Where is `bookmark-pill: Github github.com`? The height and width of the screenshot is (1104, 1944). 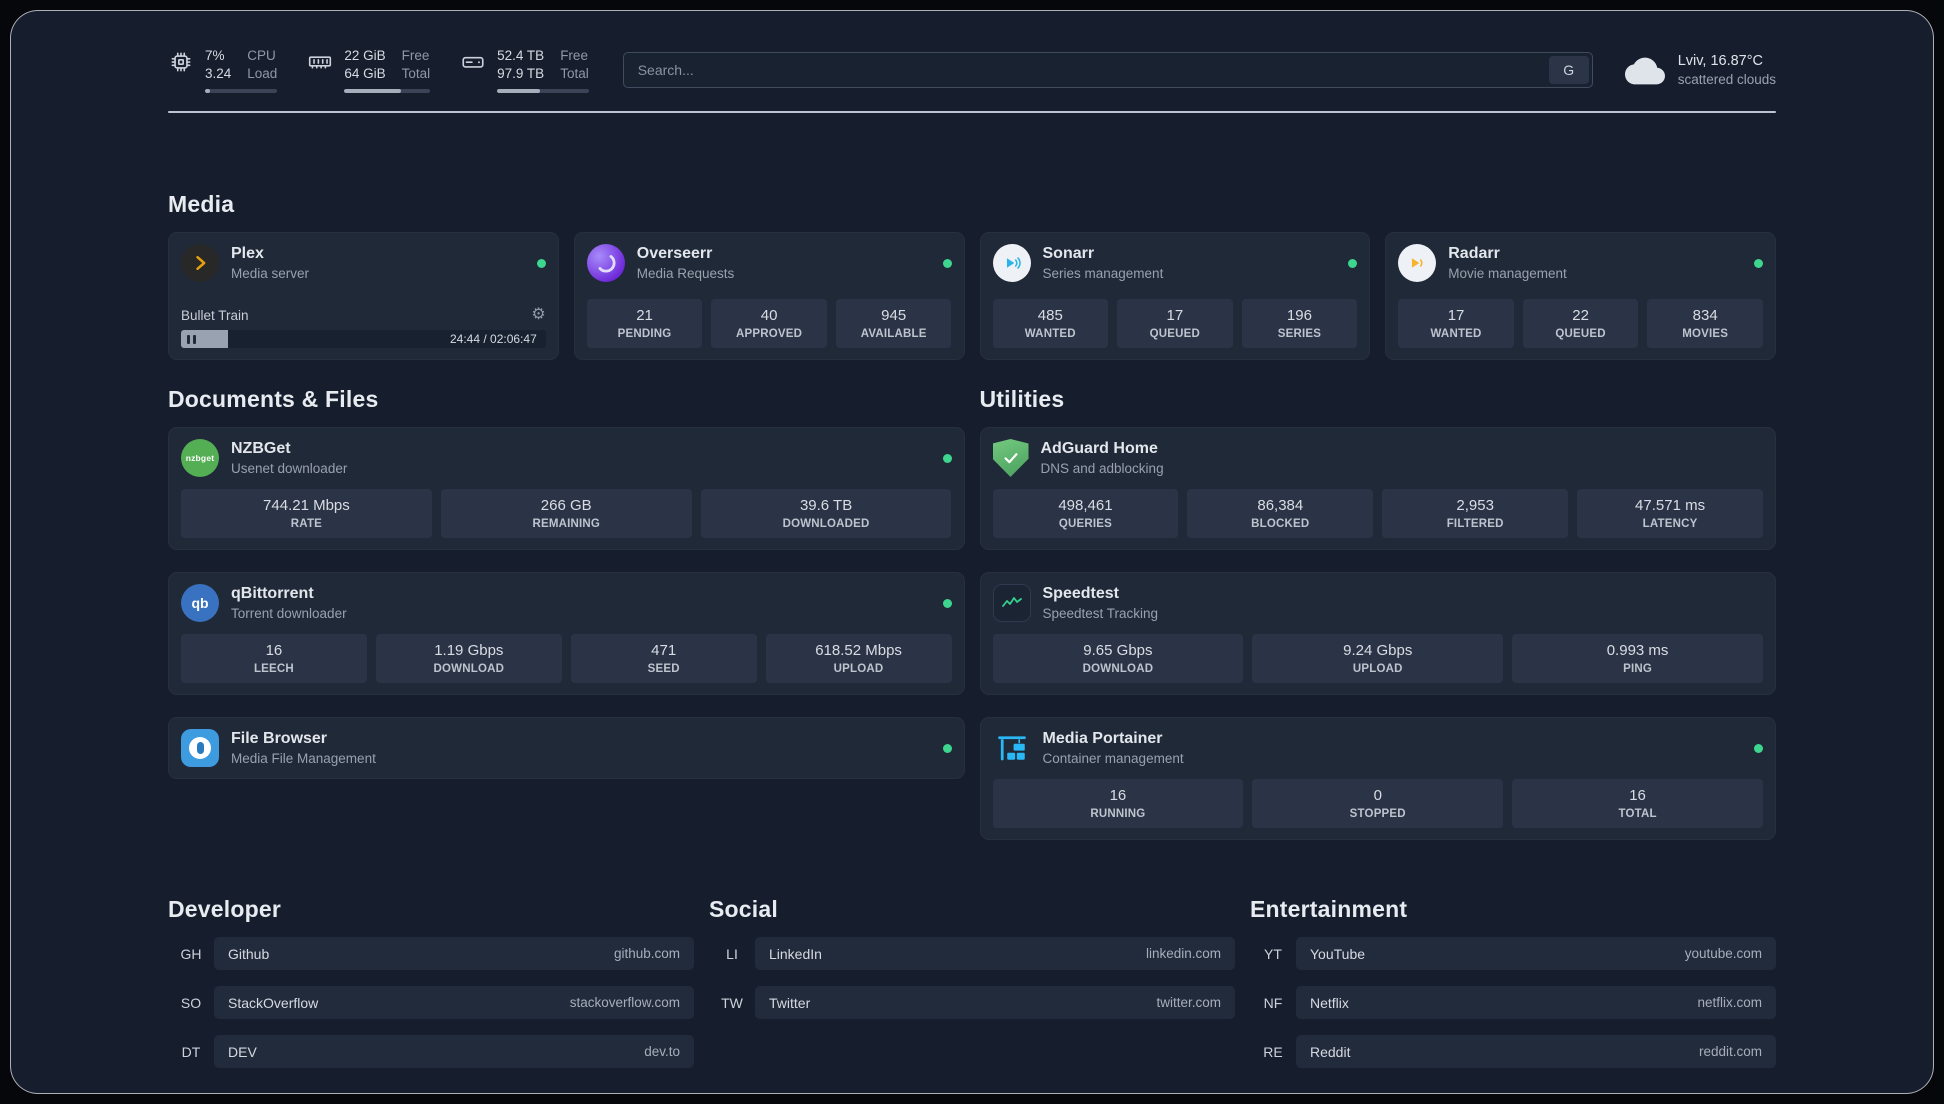
bookmark-pill: Github github.com is located at coordinates (454, 953).